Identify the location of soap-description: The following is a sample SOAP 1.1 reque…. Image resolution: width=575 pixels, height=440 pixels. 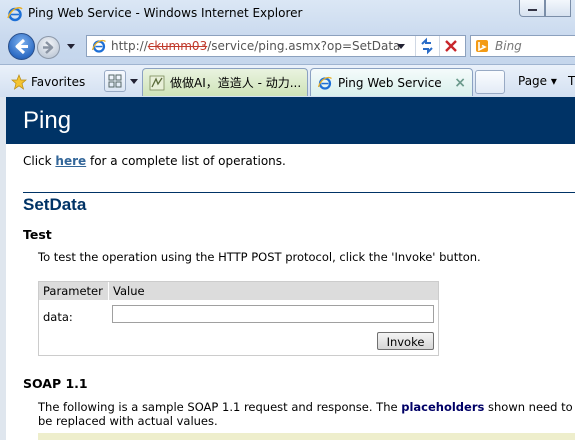
(306, 414).